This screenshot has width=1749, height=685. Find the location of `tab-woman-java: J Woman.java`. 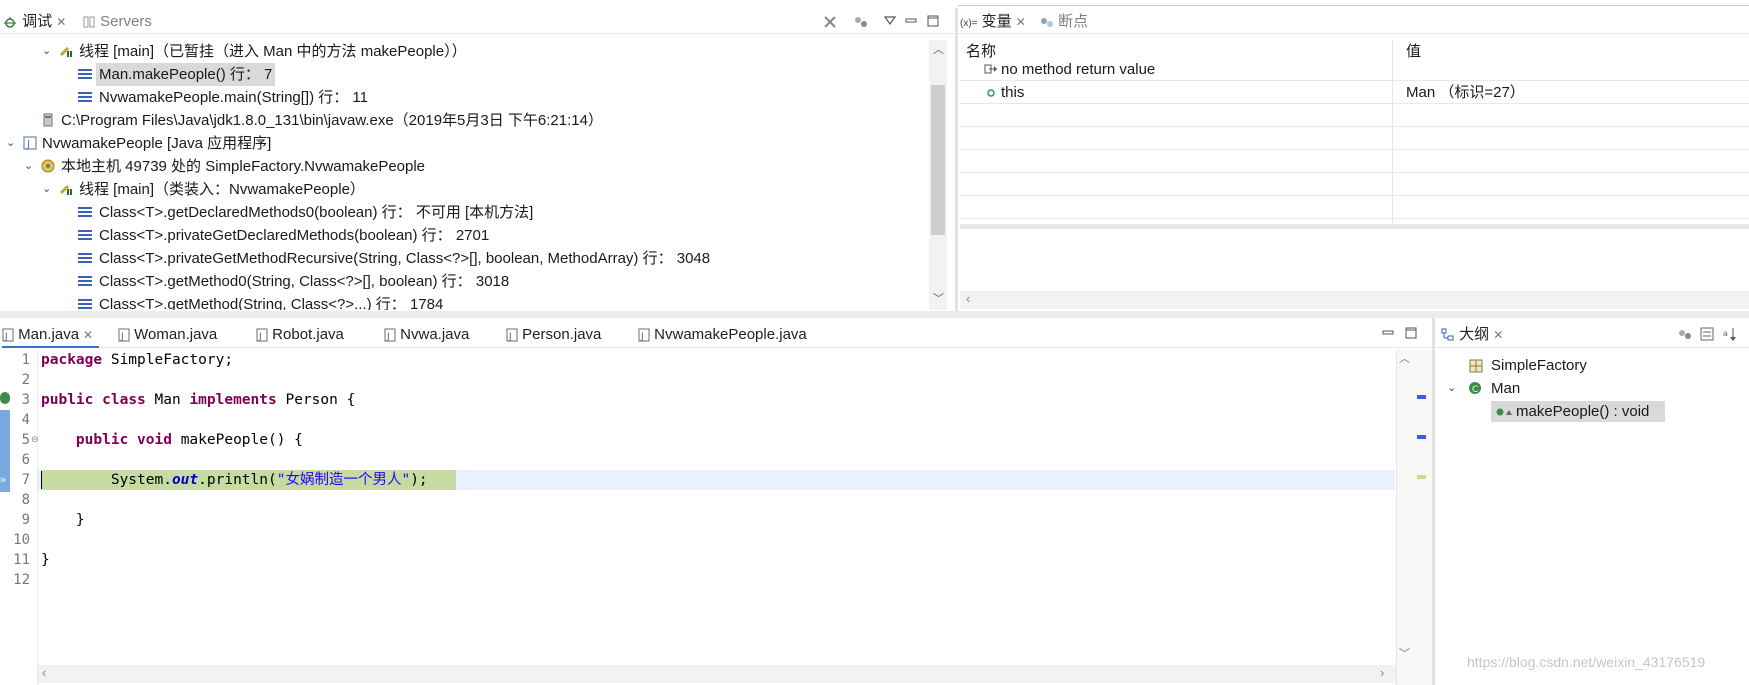

tab-woman-java: J Woman.java is located at coordinates (167, 335).